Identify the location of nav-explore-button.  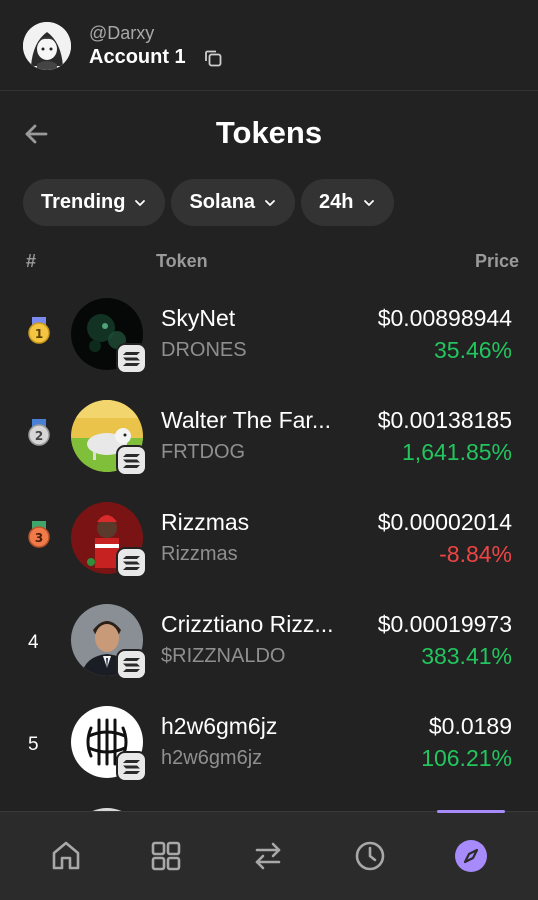
(471, 856).